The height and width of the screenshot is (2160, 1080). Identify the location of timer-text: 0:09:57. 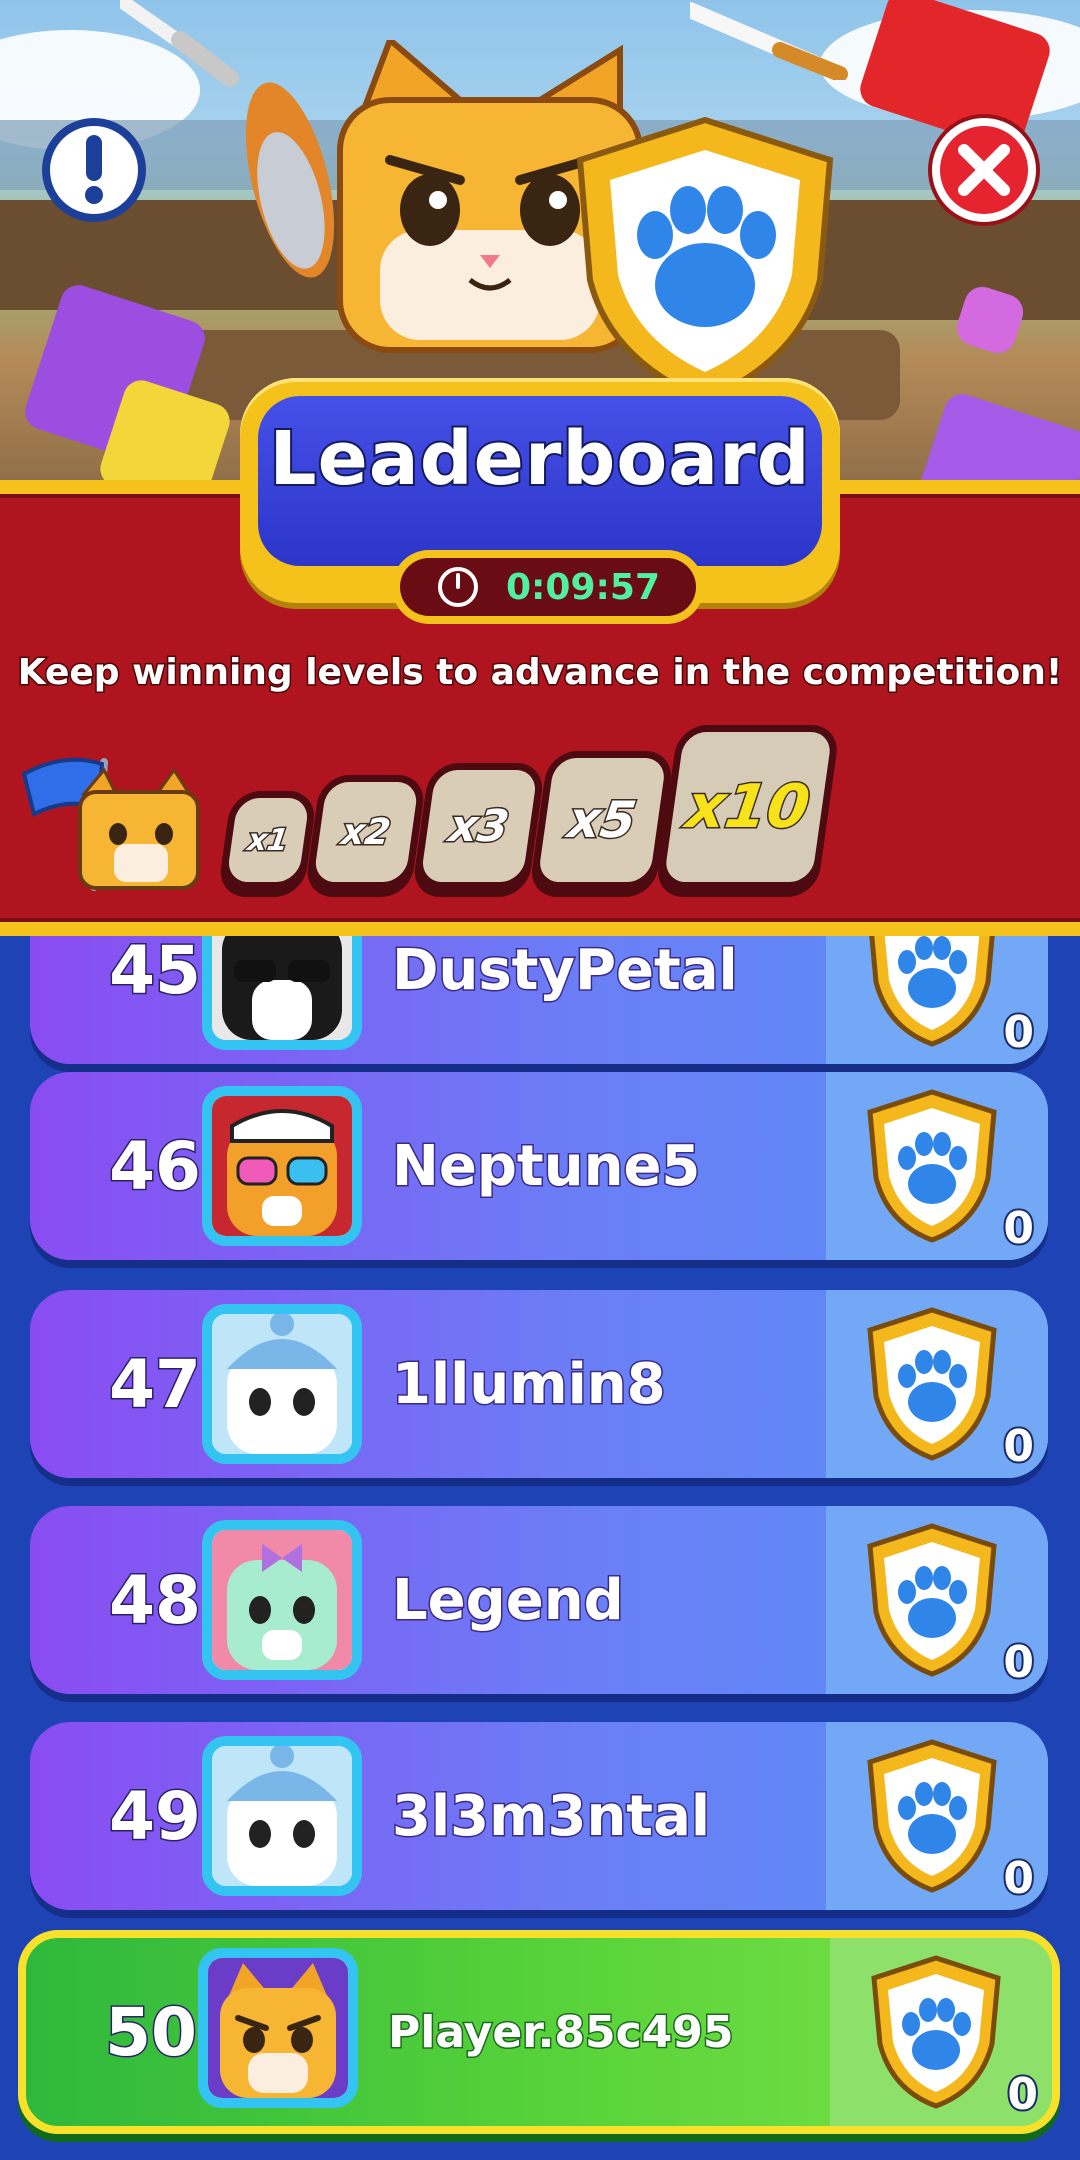
(583, 587).